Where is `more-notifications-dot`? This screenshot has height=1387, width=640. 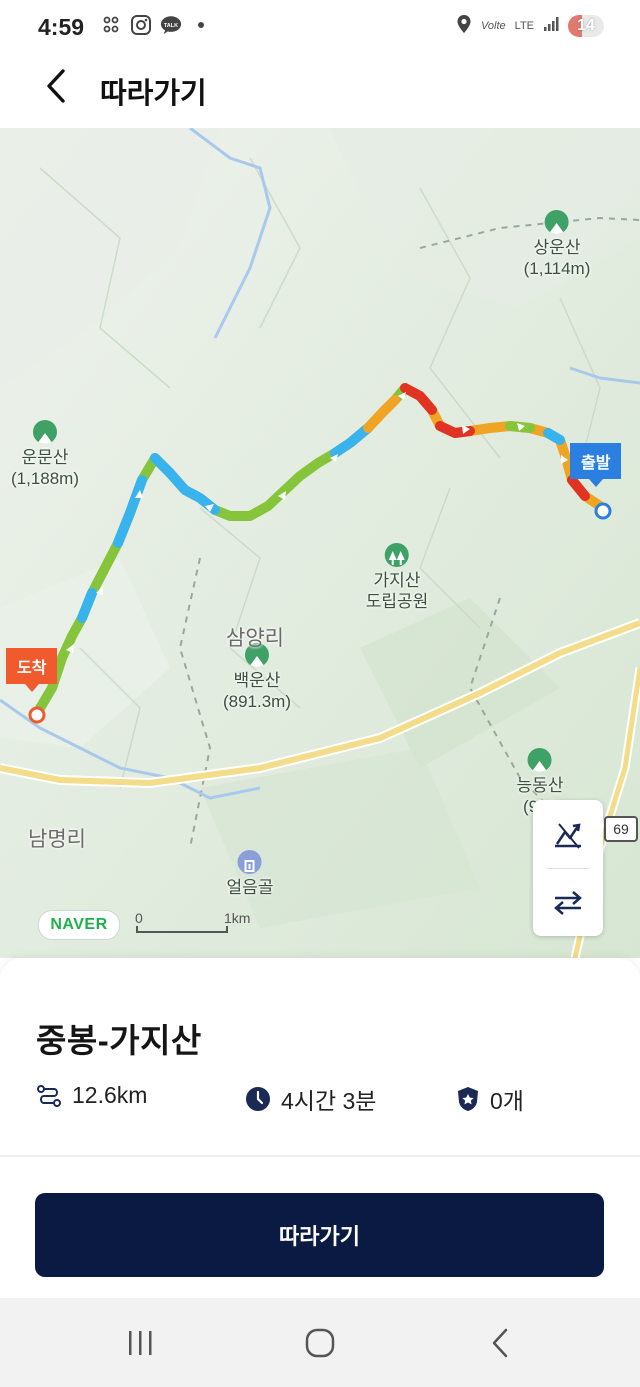
more-notifications-dot is located at coordinates (201, 25).